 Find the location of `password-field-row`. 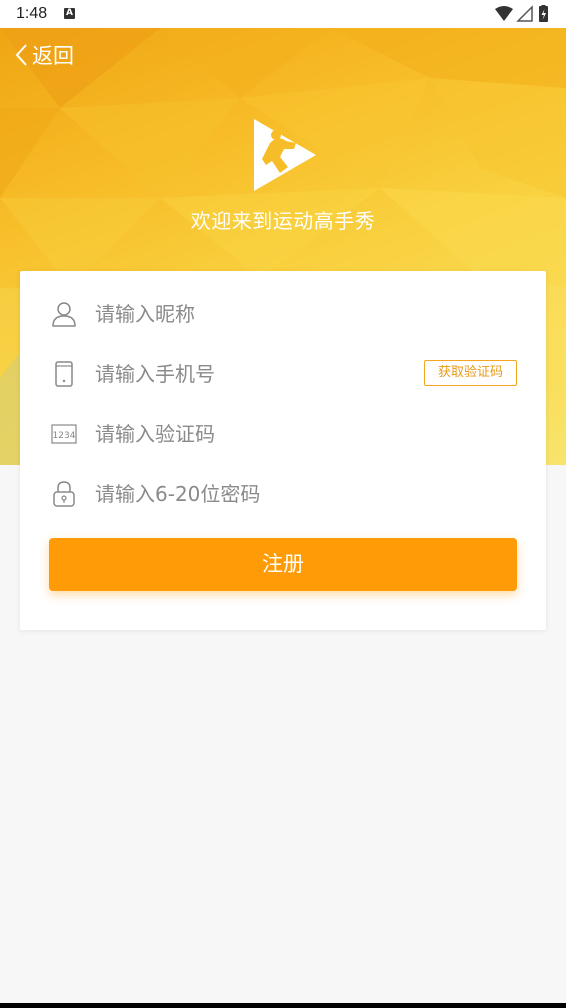

password-field-row is located at coordinates (283, 494).